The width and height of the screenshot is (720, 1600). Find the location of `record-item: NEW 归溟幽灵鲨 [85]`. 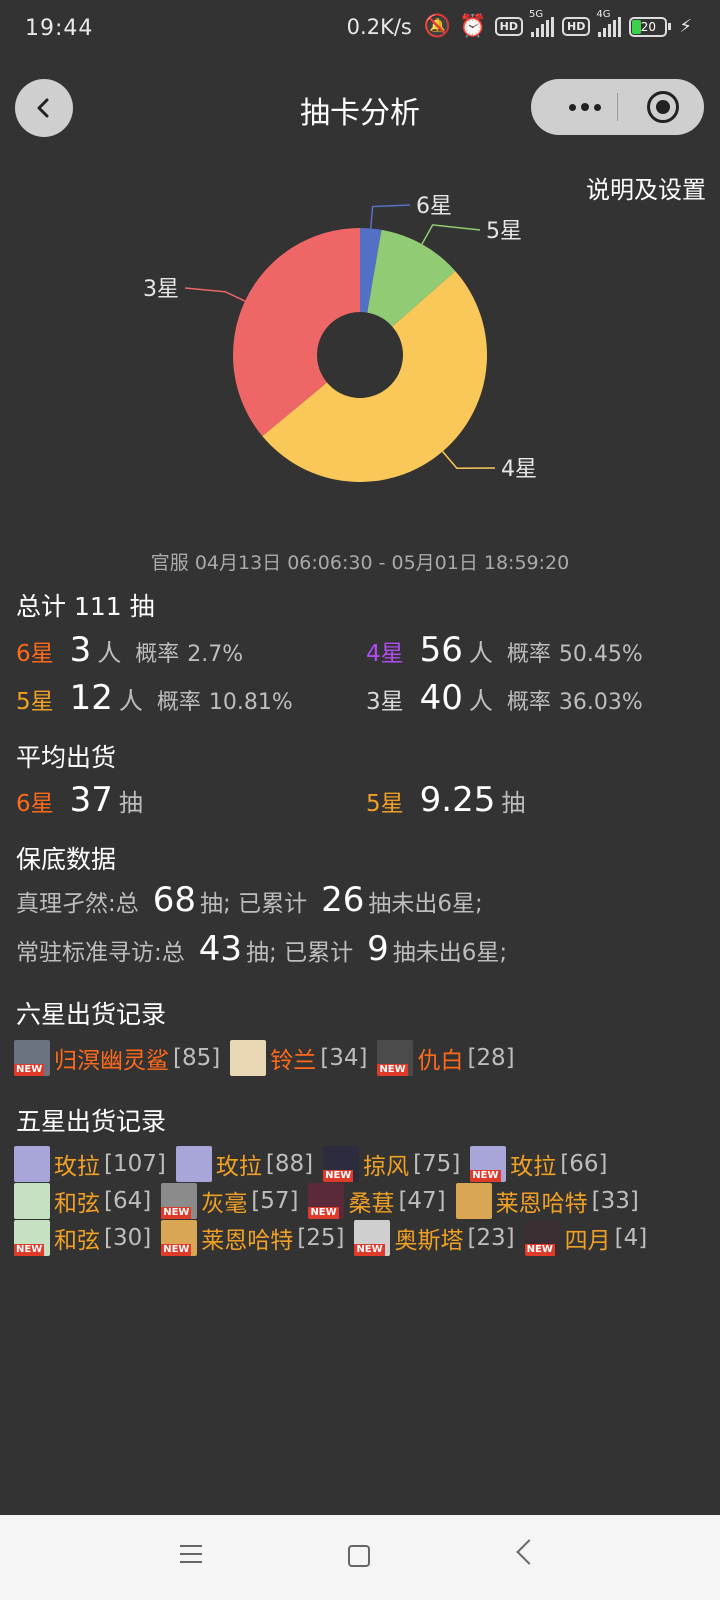

record-item: NEW 归溟幽灵鲨 [85] is located at coordinates (117, 1058).